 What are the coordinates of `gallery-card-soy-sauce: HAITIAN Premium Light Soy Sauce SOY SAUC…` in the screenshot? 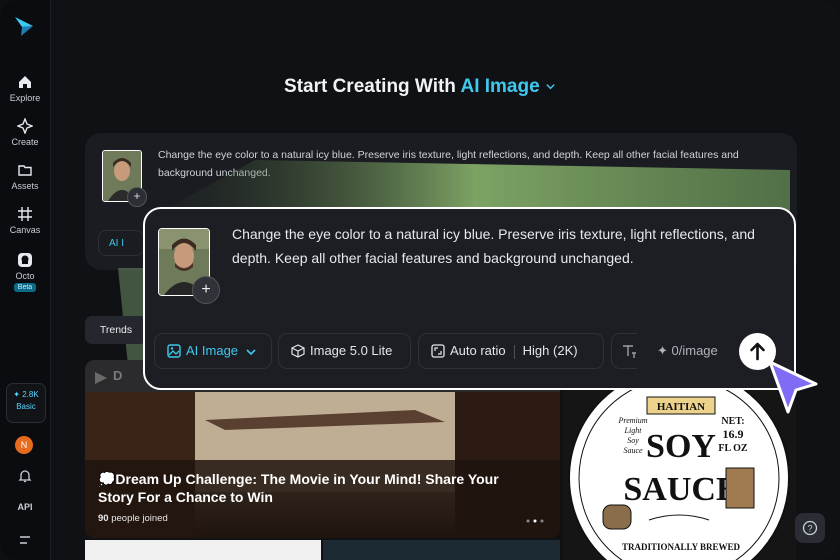 It's located at (679, 460).